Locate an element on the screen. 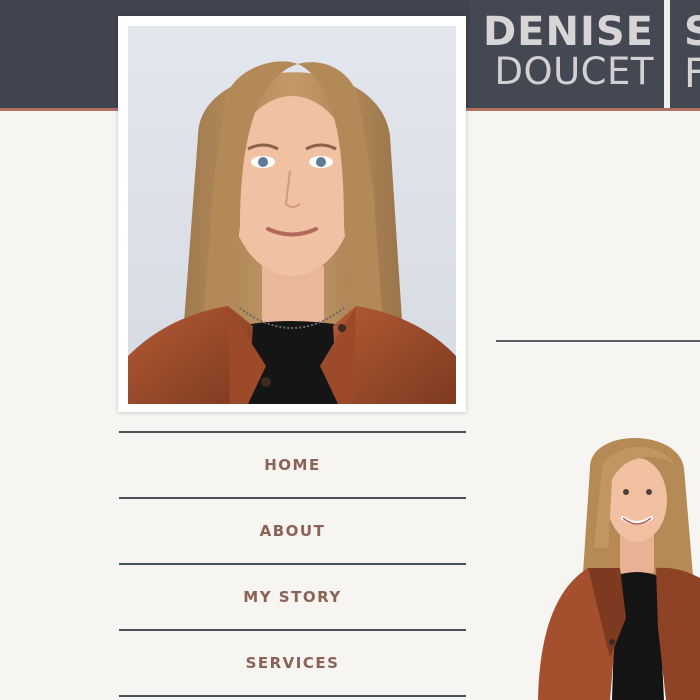 The width and height of the screenshot is (700, 700). nav-item-my-story: MY STORY is located at coordinates (292, 597).